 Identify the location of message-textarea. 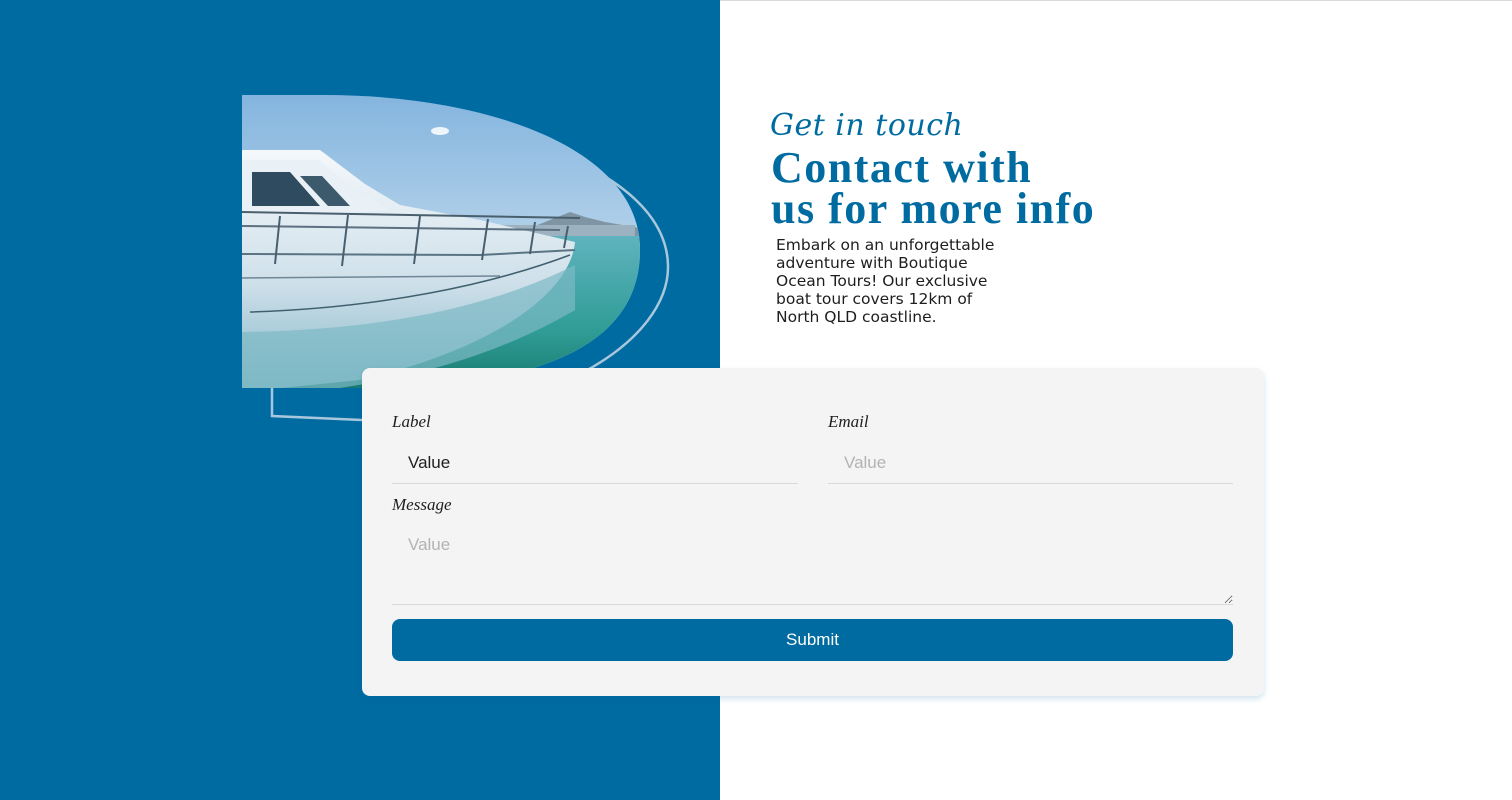
(812, 565).